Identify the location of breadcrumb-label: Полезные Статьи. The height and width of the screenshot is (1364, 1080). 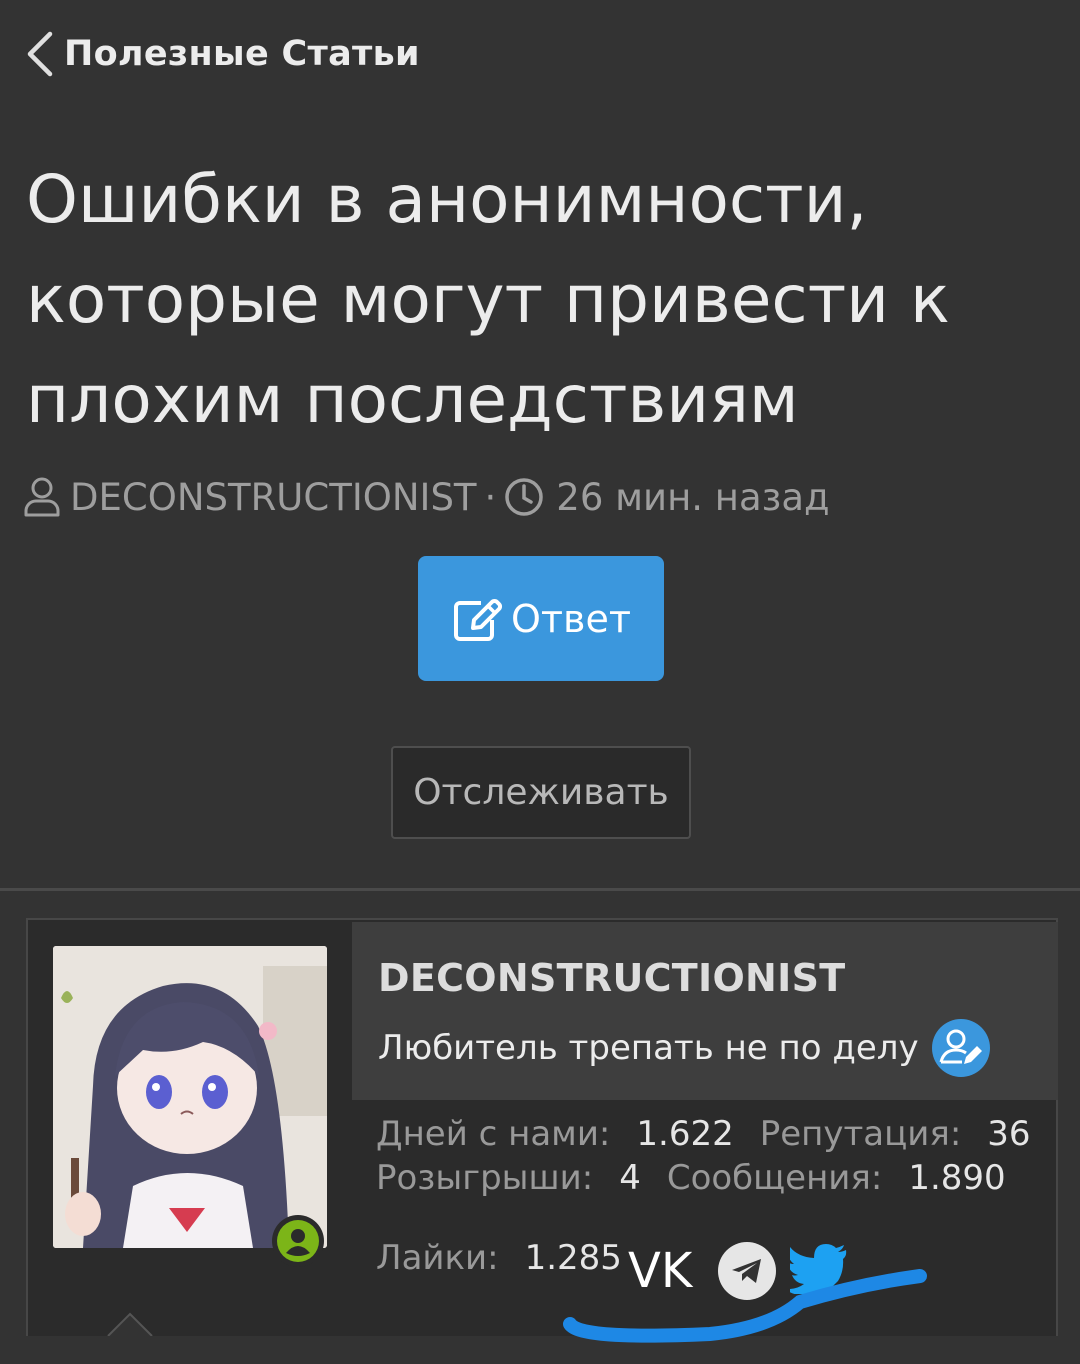
(242, 54).